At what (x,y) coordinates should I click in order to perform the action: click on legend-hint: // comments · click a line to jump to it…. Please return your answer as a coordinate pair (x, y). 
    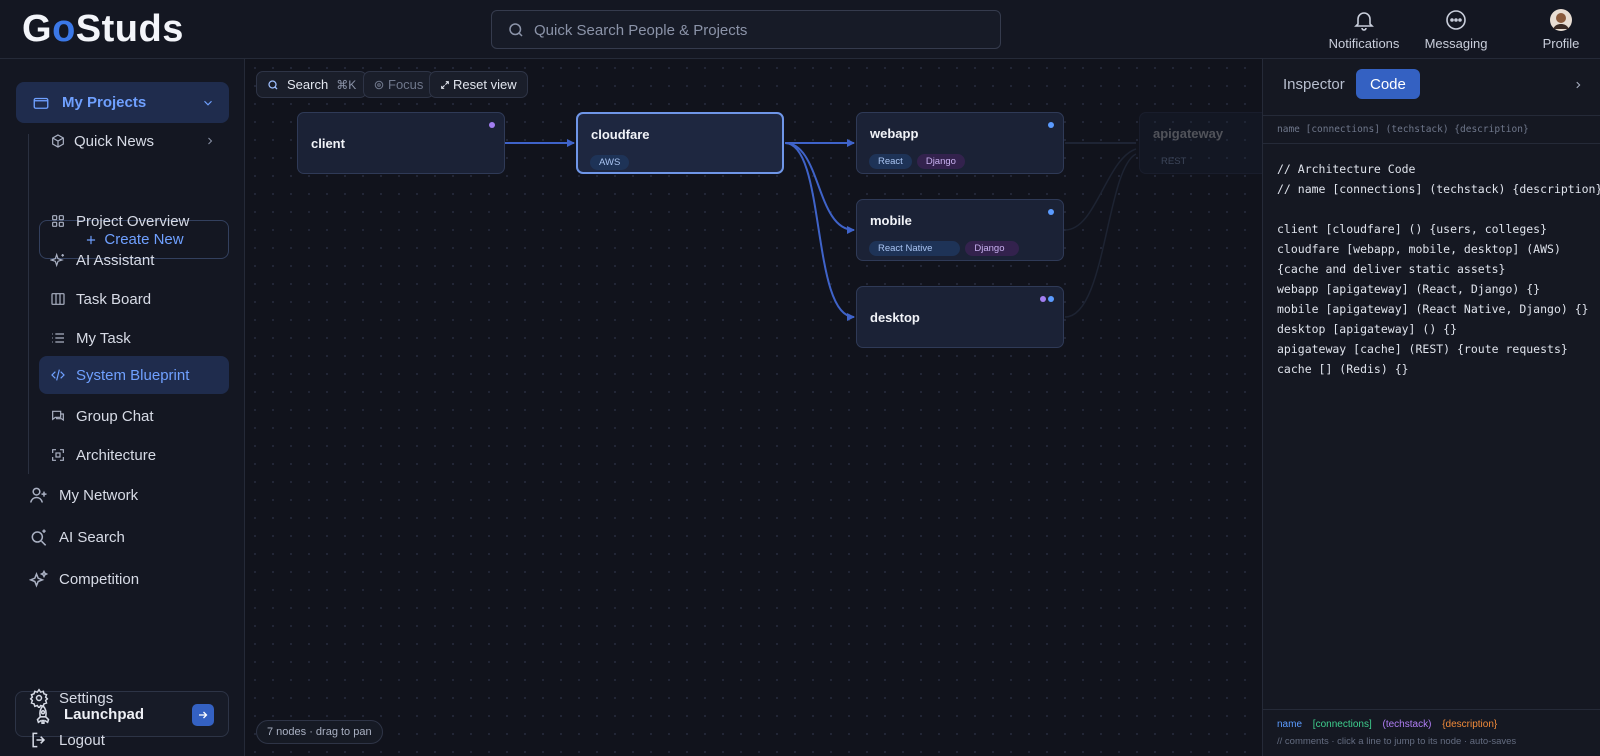
    Looking at the image, I should click on (1397, 741).